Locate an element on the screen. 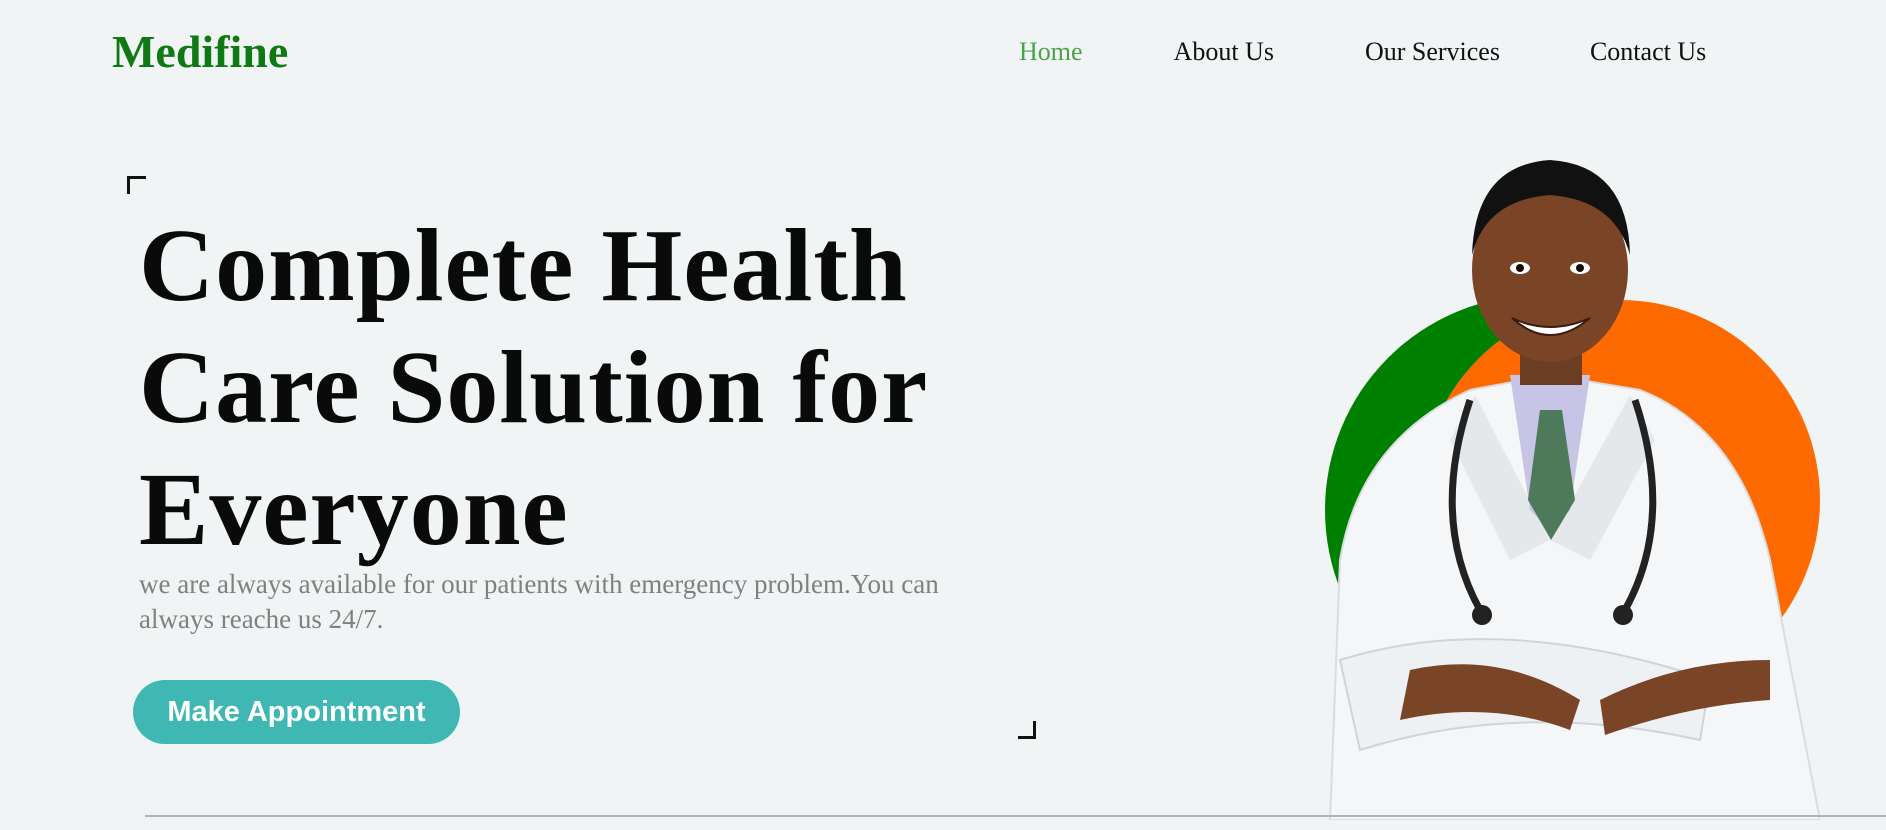  nav-contact-us: Contact Us is located at coordinates (1648, 52).